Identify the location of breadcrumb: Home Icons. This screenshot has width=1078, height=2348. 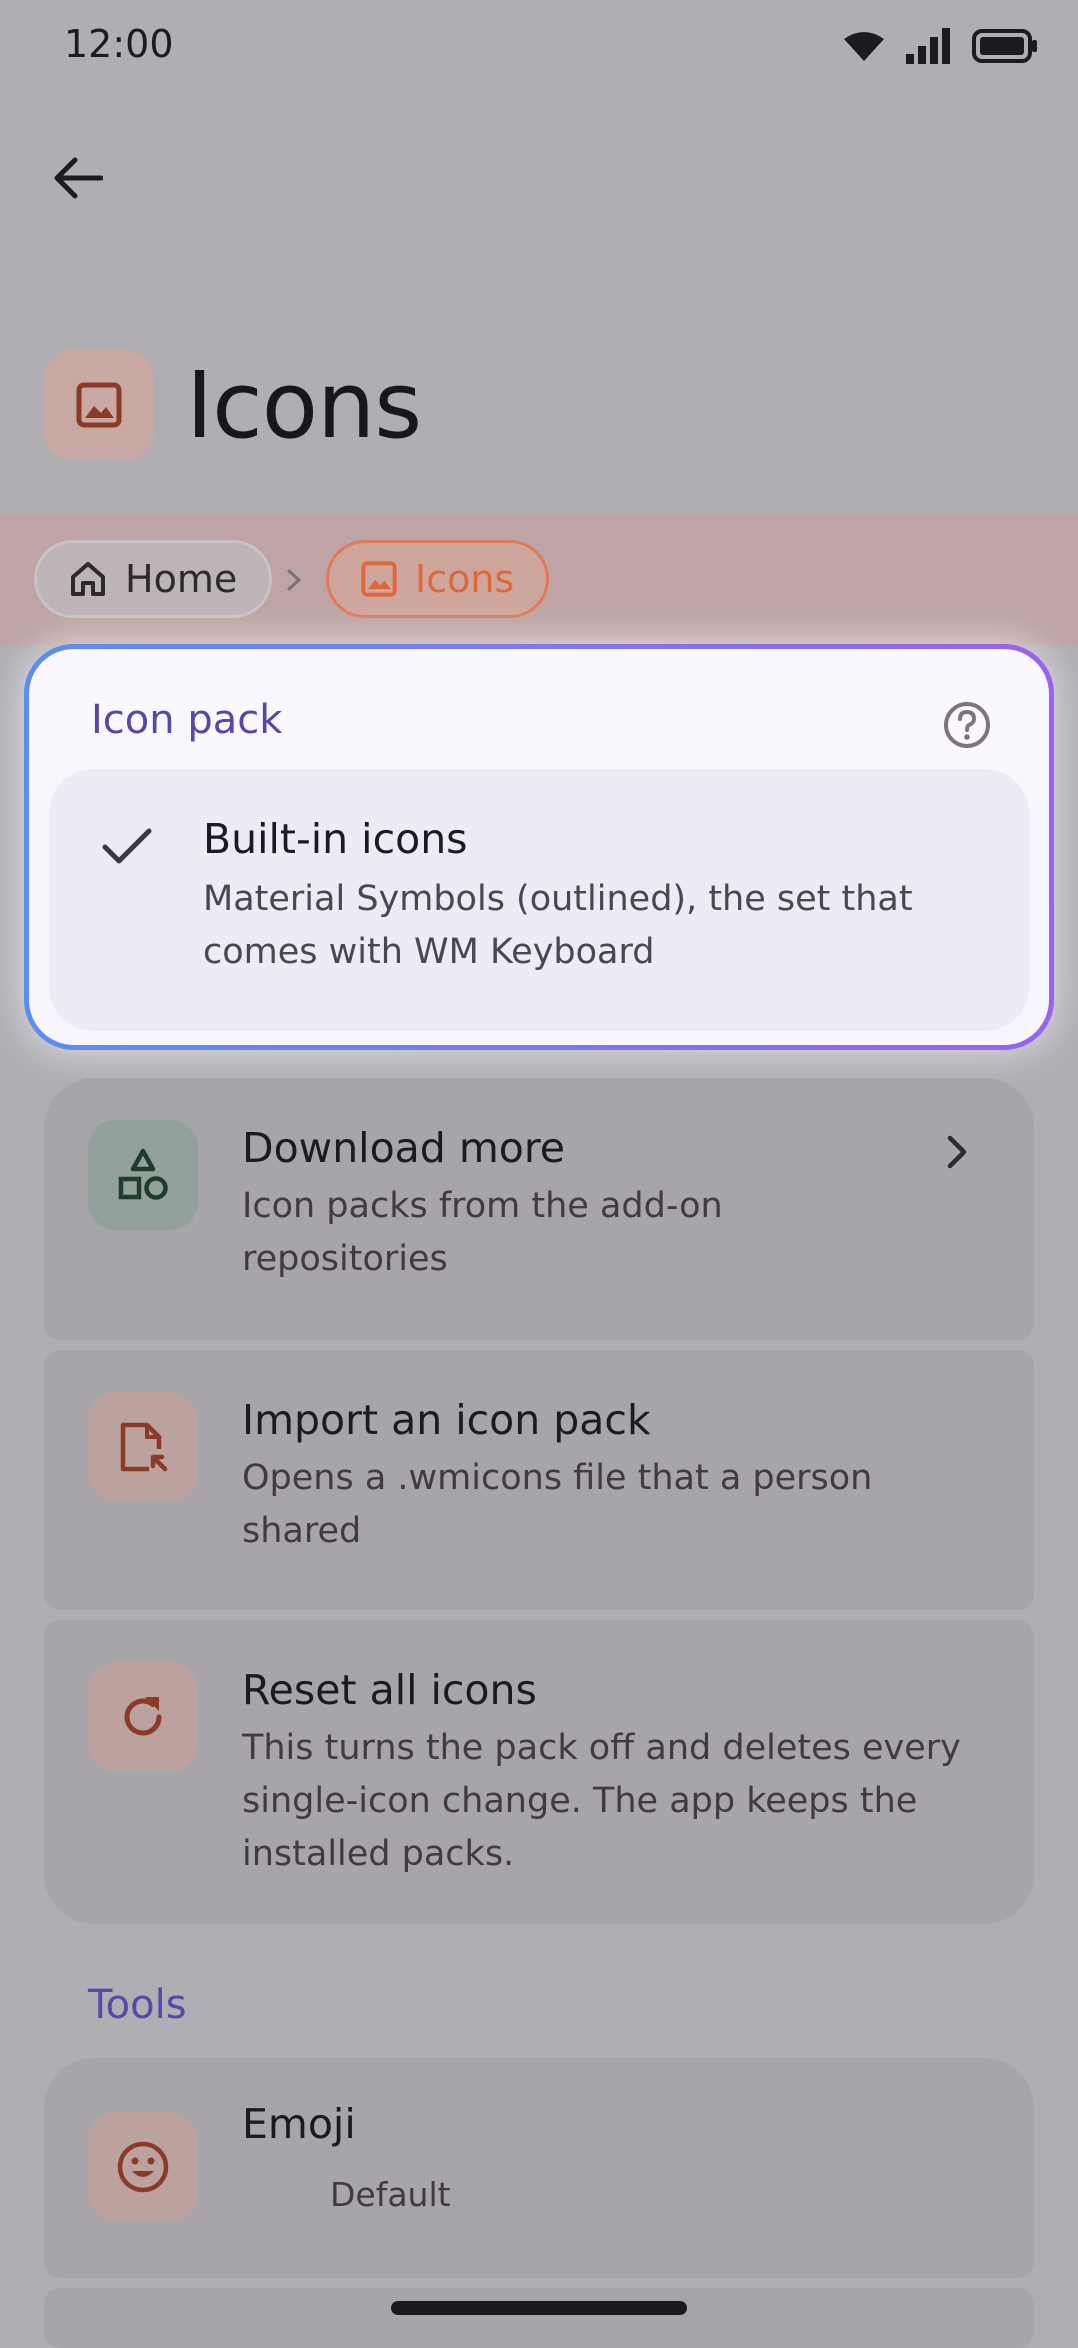
(539, 580).